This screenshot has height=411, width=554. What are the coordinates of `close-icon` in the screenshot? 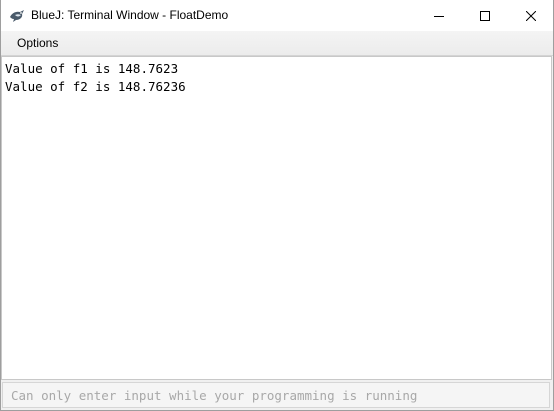 It's located at (531, 15).